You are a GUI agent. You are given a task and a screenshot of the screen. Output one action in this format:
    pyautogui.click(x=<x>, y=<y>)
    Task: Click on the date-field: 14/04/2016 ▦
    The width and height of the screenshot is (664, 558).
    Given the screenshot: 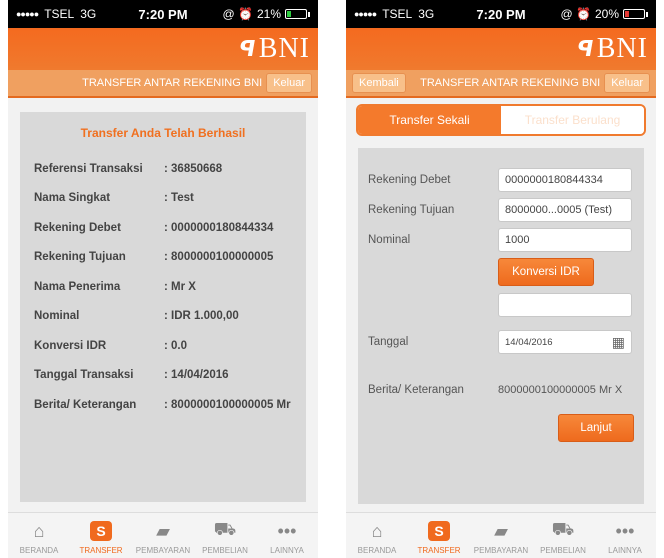 What is the action you would take?
    pyautogui.click(x=565, y=342)
    